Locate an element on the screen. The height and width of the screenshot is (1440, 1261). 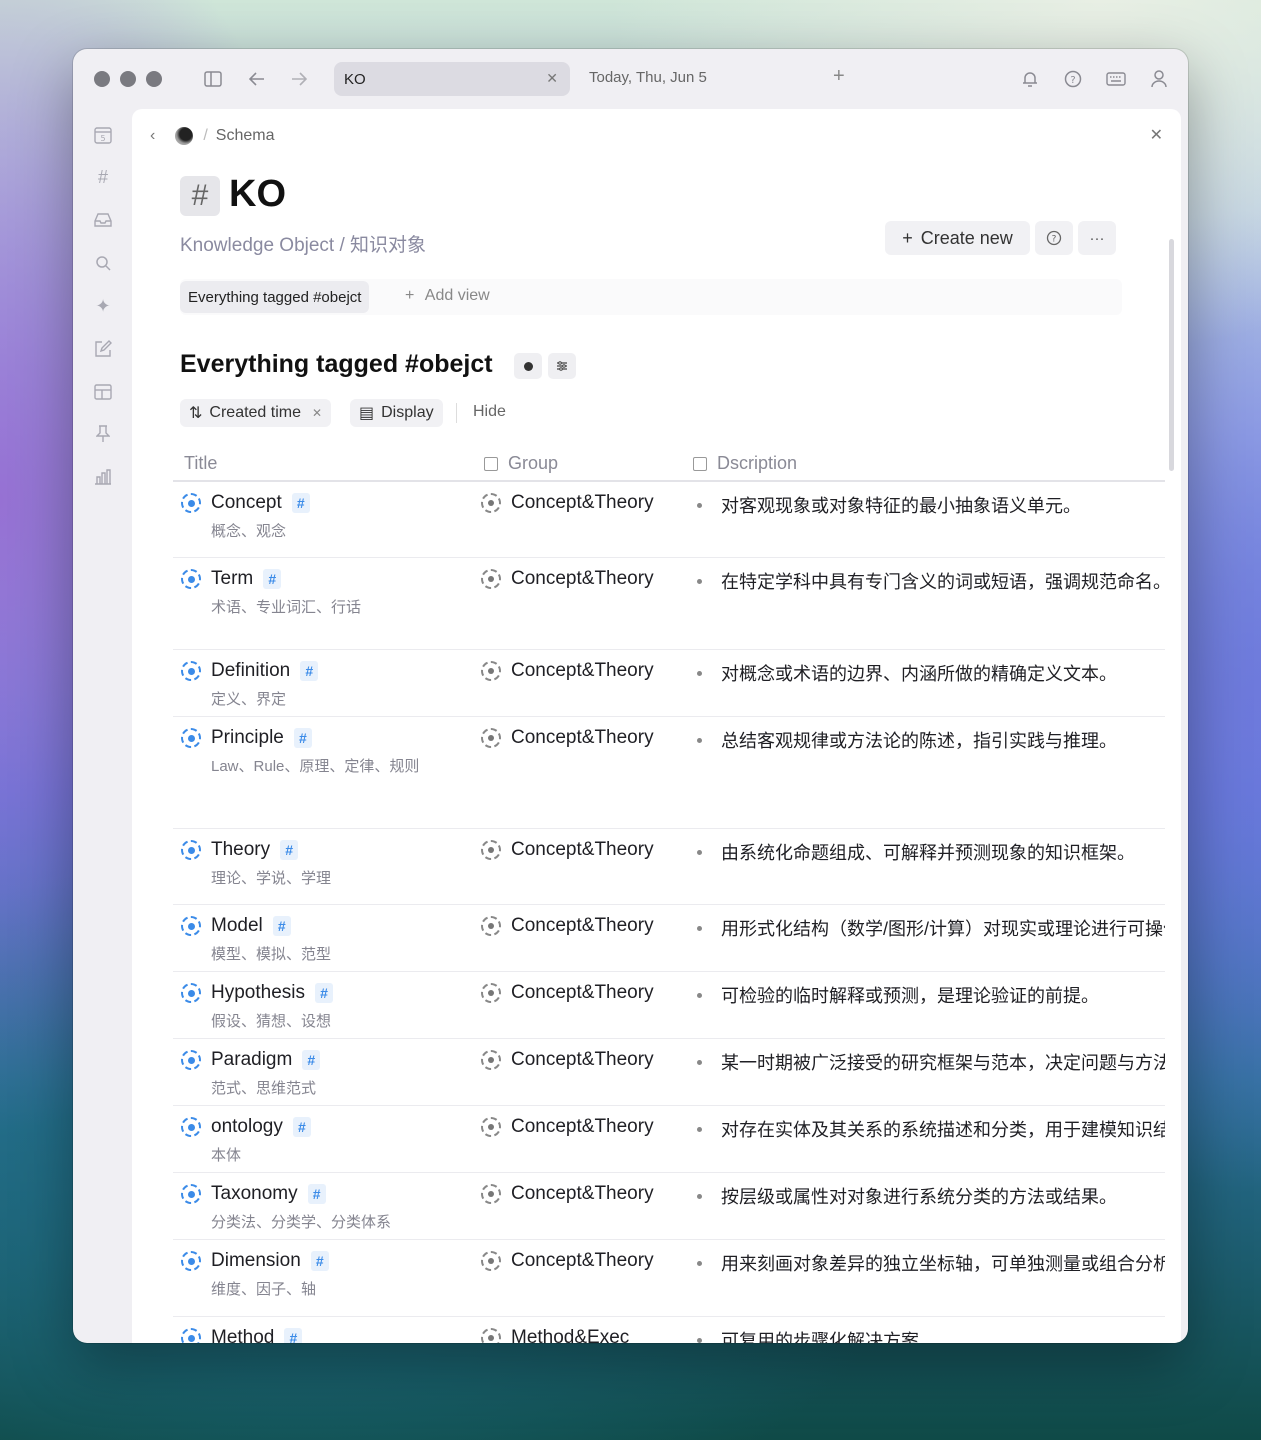
tab-ko: KO ✕ is located at coordinates (452, 79).